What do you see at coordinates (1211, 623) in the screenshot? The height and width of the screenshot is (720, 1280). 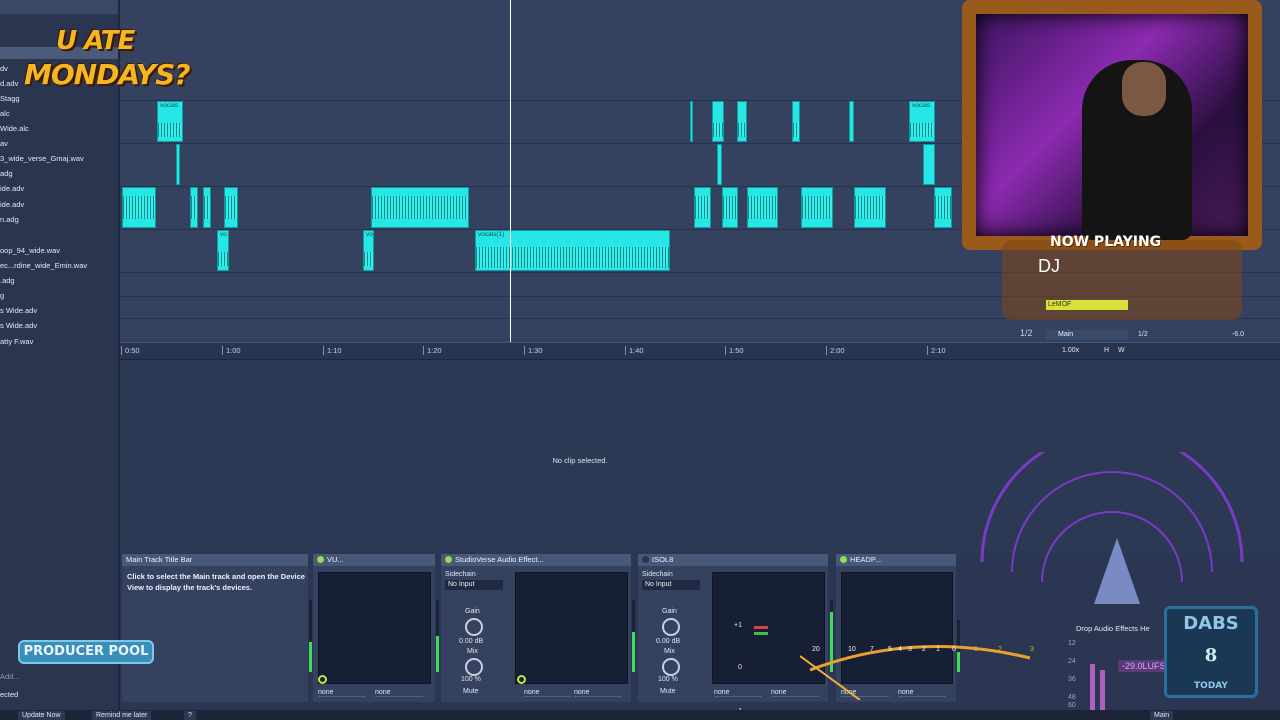 I see `dabs-title: DABS` at bounding box center [1211, 623].